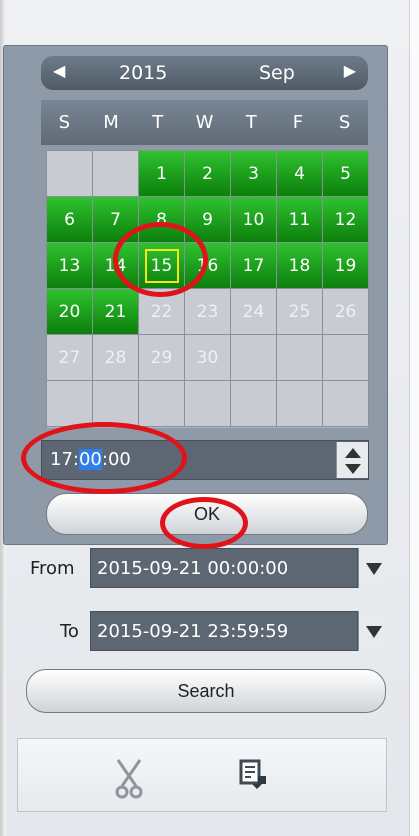 Image resolution: width=419 pixels, height=836 pixels. Describe the element at coordinates (162, 174) in the screenshot. I see `calendar-day-1: 1` at that location.